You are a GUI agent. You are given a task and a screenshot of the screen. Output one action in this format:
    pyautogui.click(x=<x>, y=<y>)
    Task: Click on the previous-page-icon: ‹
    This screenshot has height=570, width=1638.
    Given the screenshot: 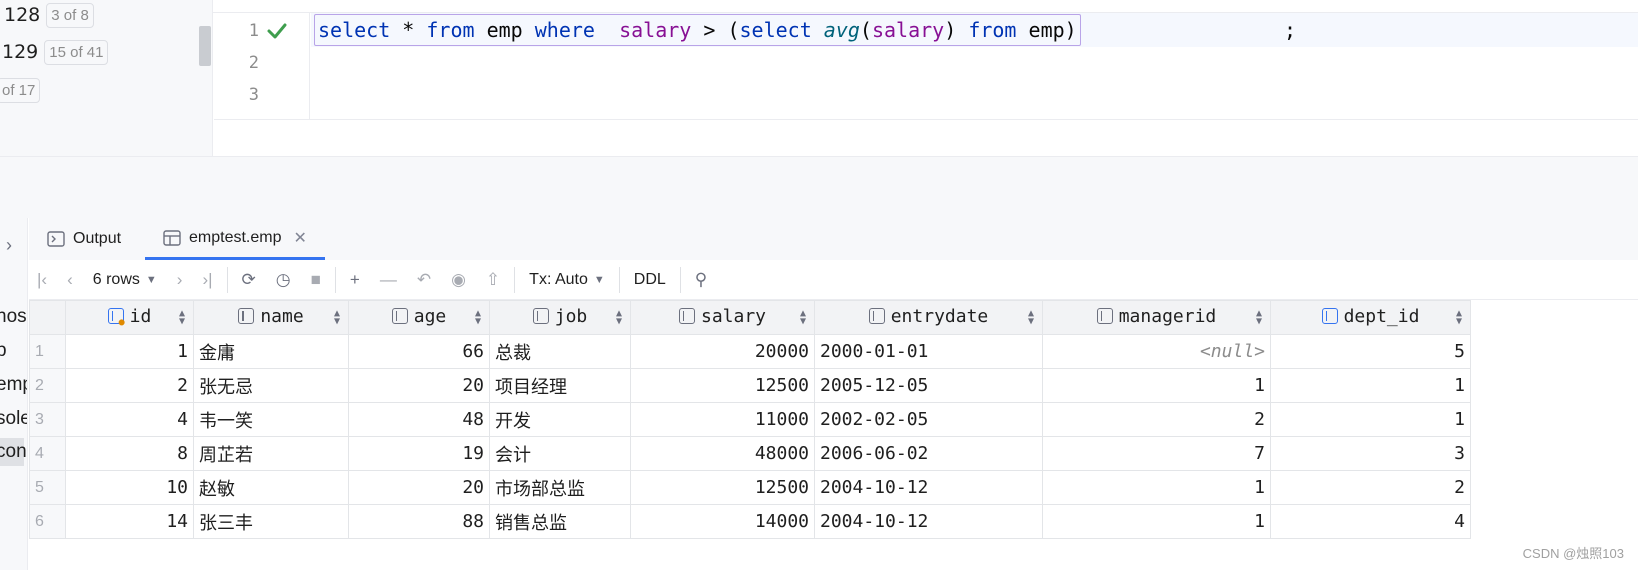 What is the action you would take?
    pyautogui.click(x=70, y=280)
    